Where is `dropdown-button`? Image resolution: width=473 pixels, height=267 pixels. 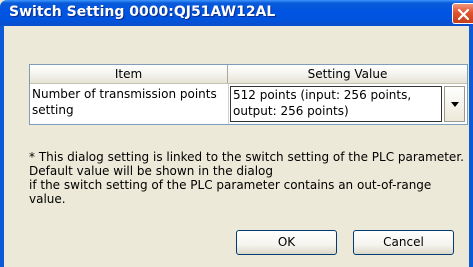 dropdown-button is located at coordinates (454, 104).